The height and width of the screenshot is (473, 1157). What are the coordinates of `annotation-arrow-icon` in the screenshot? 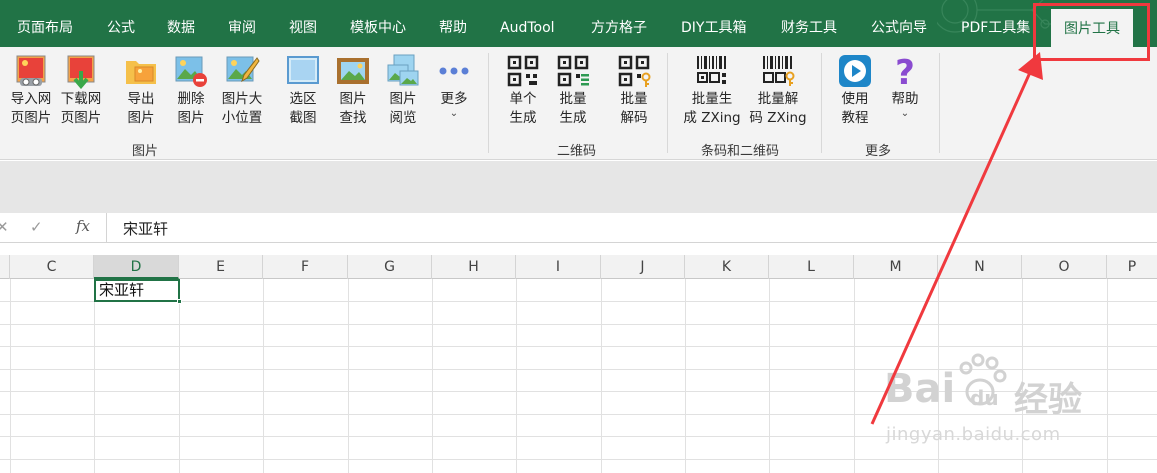 It's located at (956, 238).